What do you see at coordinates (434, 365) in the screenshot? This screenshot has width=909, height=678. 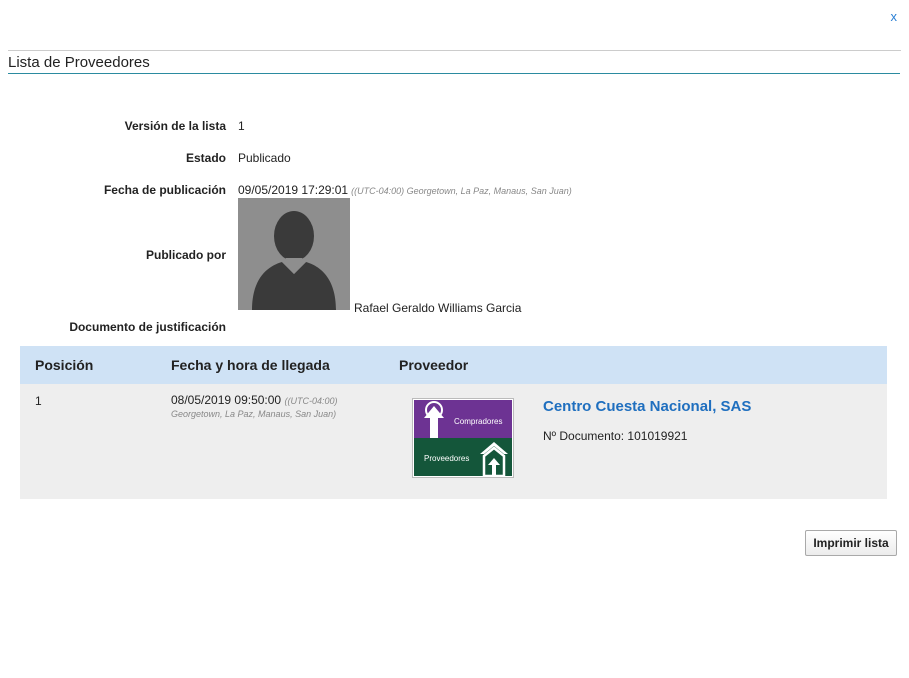 I see `header-proveedor: Proveedor` at bounding box center [434, 365].